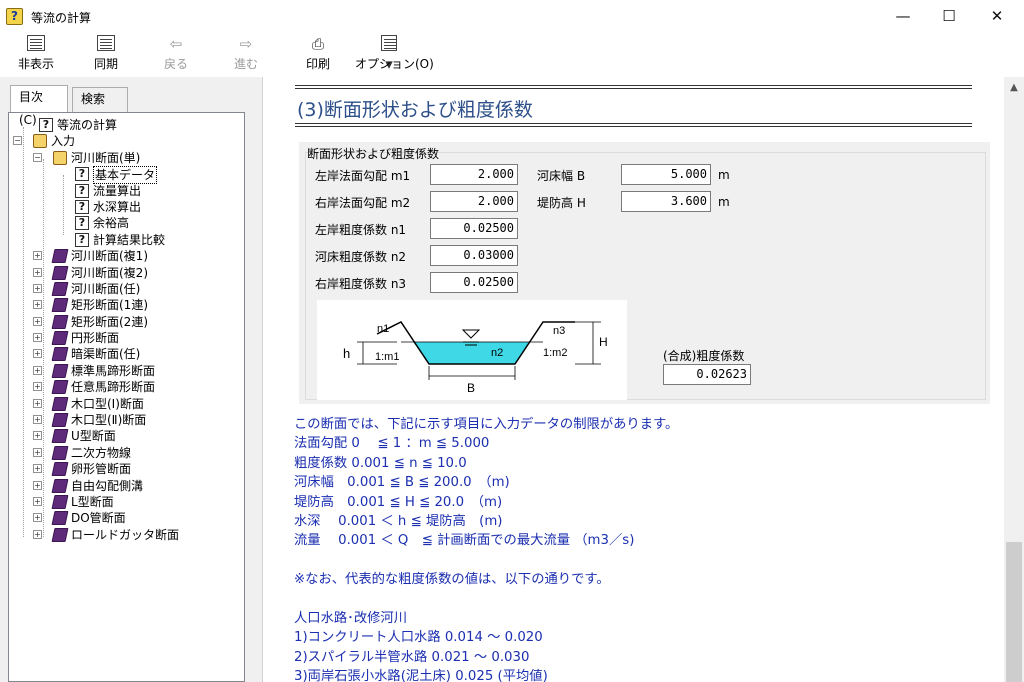 The width and height of the screenshot is (1024, 682). Describe the element at coordinates (561, 176) in the screenshot. I see `bed-width-label: 河床幅 B` at that location.